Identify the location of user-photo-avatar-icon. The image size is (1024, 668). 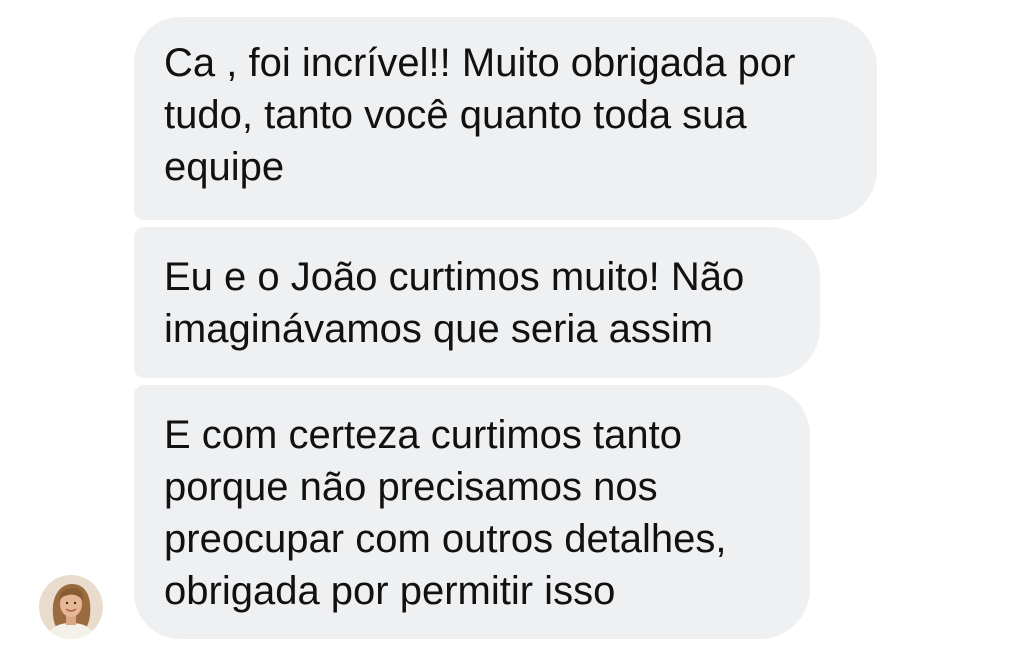
(71, 607).